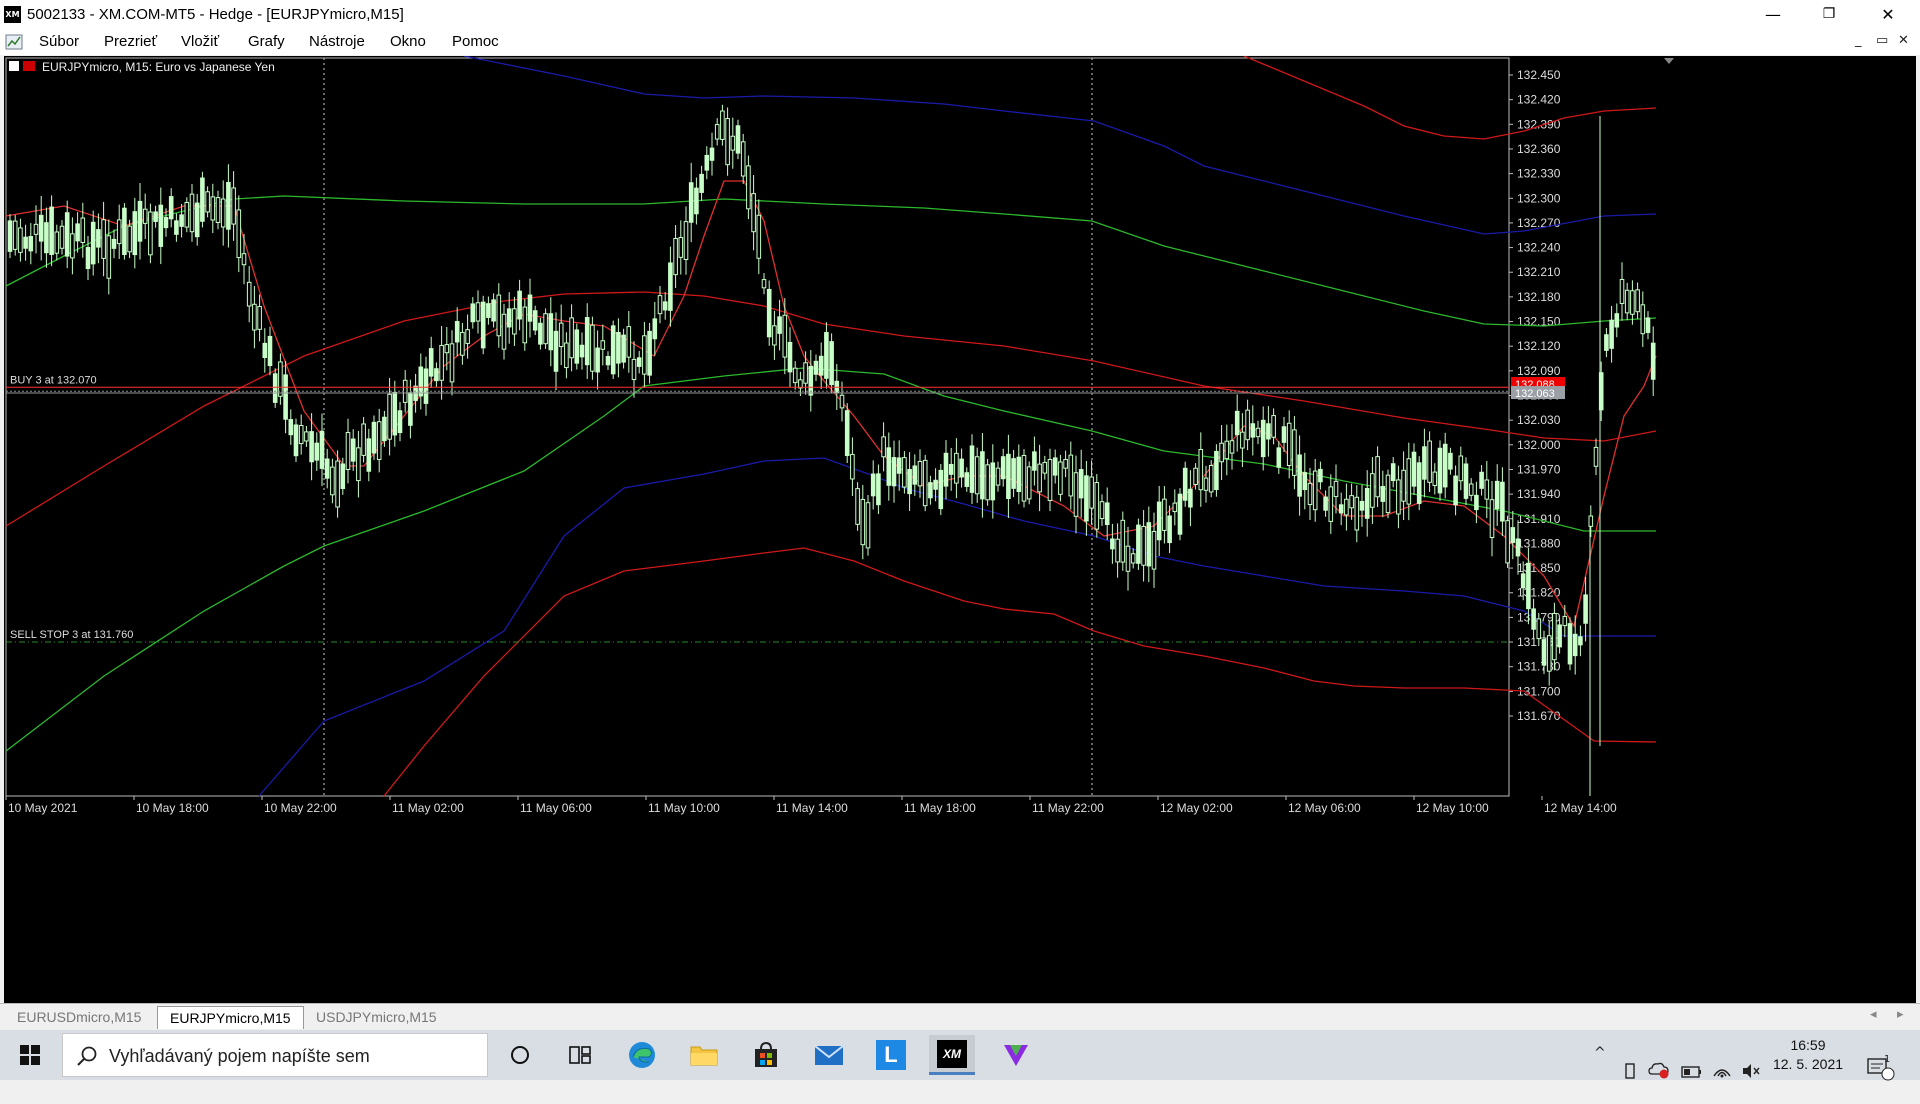  Describe the element at coordinates (1773, 14) in the screenshot. I see `minimize-button: —` at that location.